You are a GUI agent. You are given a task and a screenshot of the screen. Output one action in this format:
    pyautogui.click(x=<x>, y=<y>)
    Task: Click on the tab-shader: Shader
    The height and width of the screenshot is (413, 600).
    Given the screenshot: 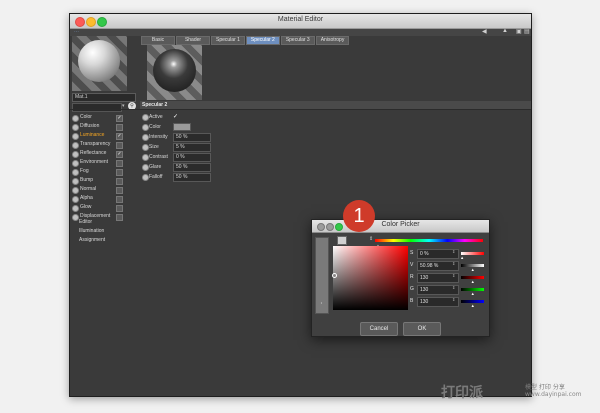 What is the action you would take?
    pyautogui.click(x=193, y=40)
    